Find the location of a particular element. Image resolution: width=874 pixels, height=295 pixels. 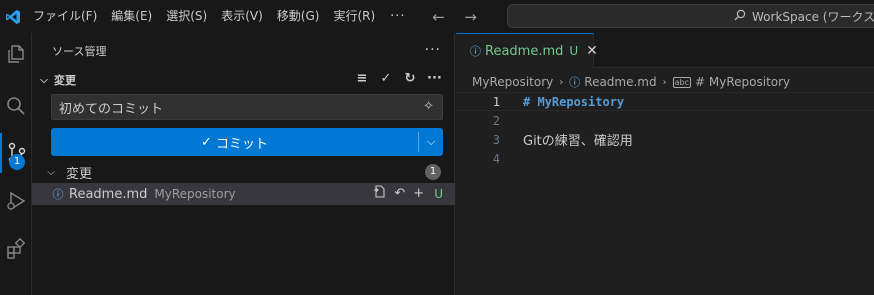

code-line: 4 is located at coordinates (665, 158).